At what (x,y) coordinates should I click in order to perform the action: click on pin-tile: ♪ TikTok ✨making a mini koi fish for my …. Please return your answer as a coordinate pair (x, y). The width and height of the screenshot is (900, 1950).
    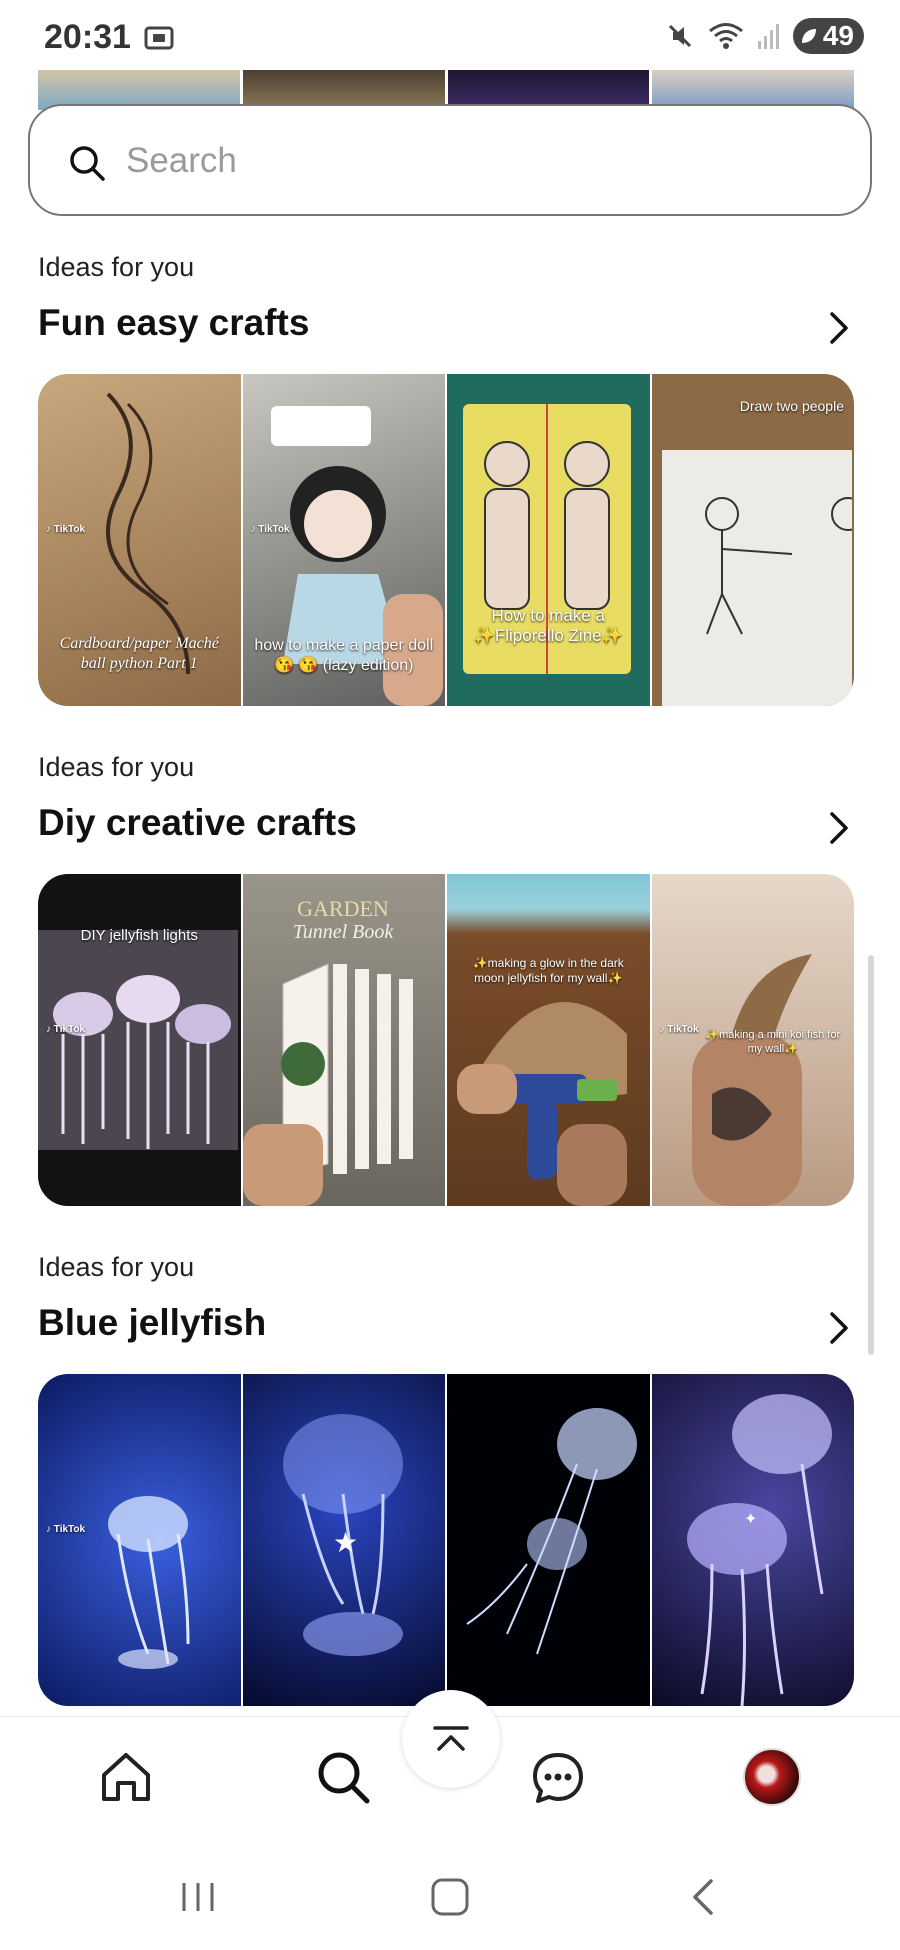
    Looking at the image, I should click on (752, 1040).